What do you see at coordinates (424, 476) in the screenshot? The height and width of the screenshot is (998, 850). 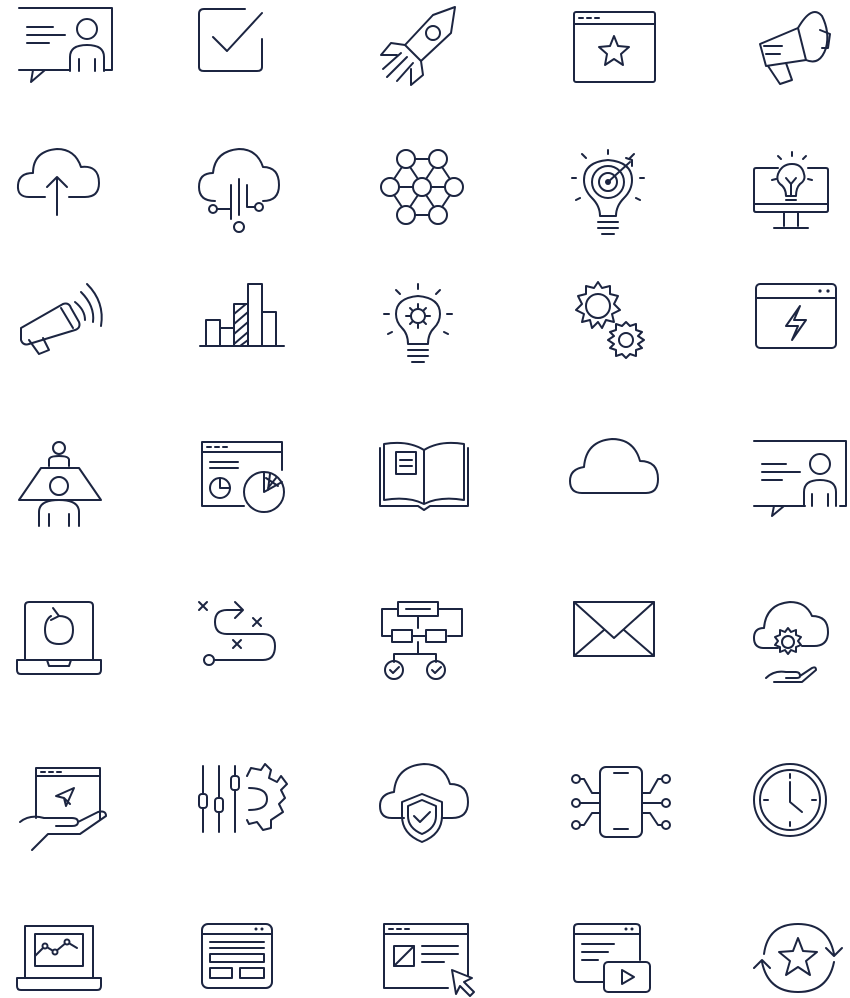 I see `open-book-icon` at bounding box center [424, 476].